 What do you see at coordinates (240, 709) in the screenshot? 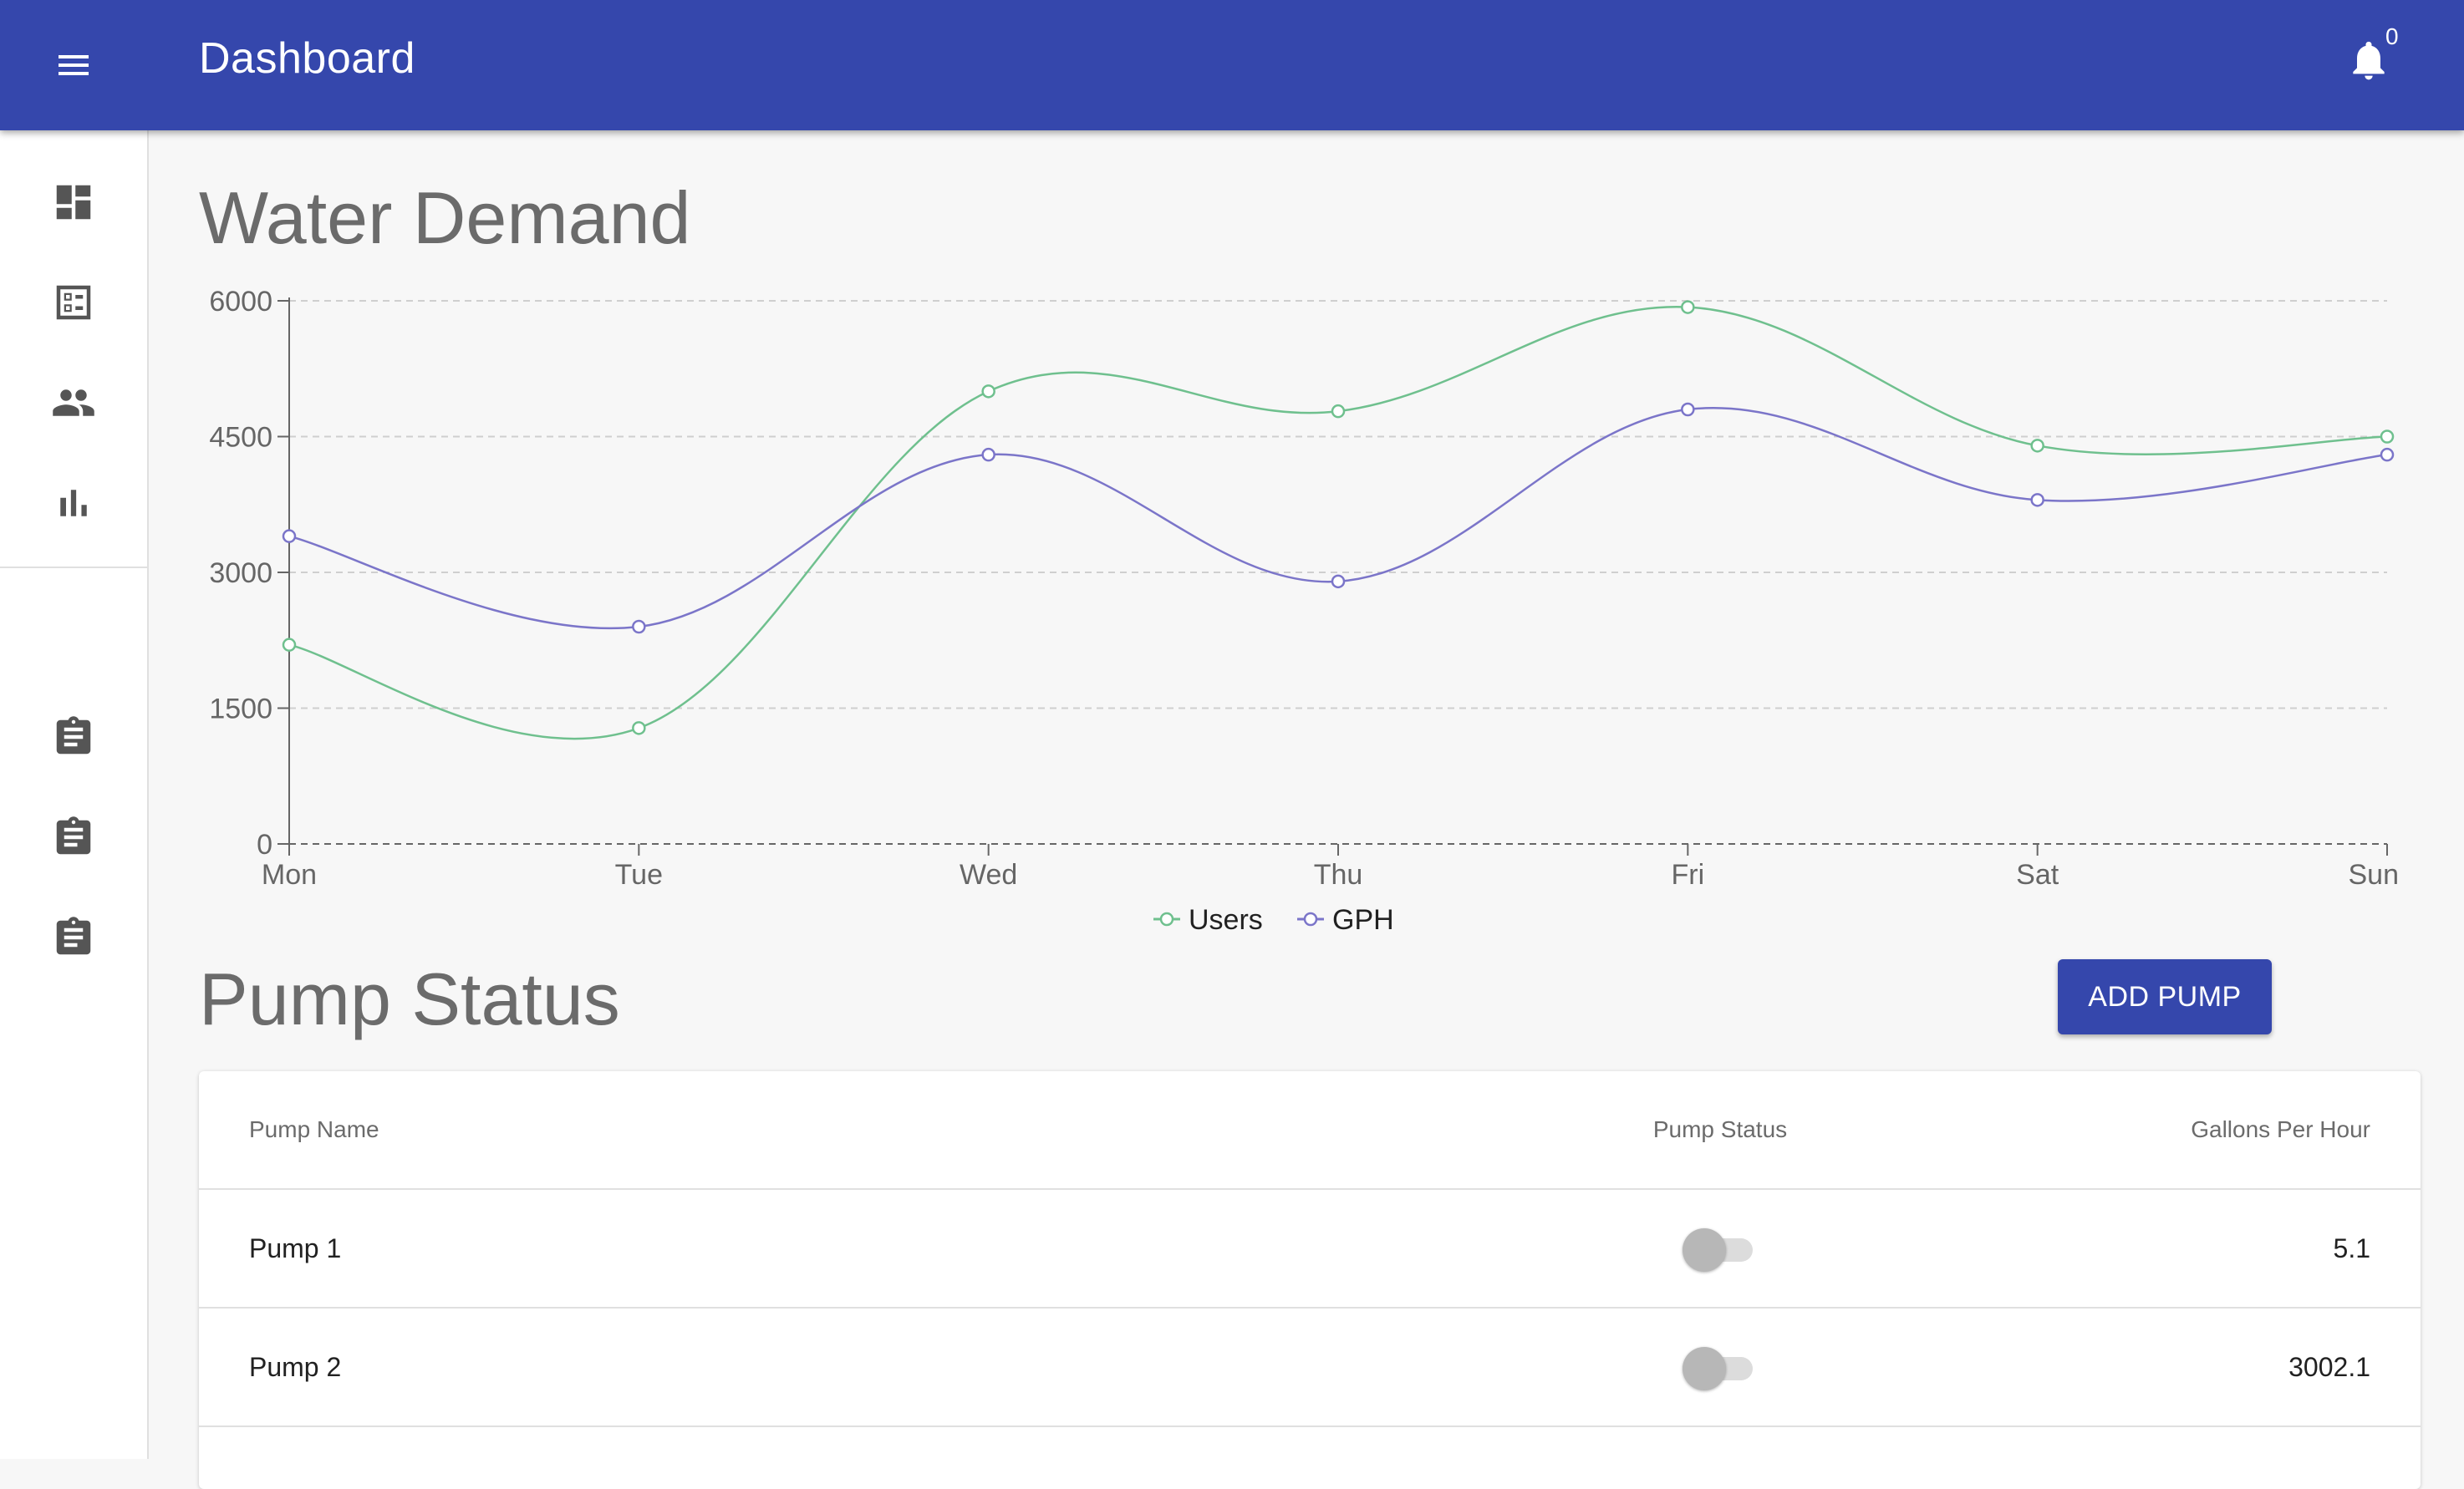
I see `y-tick-label: 1500` at bounding box center [240, 709].